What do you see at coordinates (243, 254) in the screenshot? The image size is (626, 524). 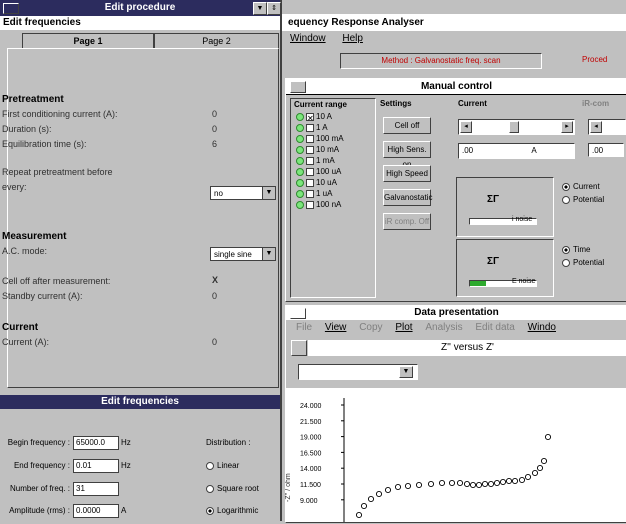 I see `ac-mode-dropdown: single sine ▼` at bounding box center [243, 254].